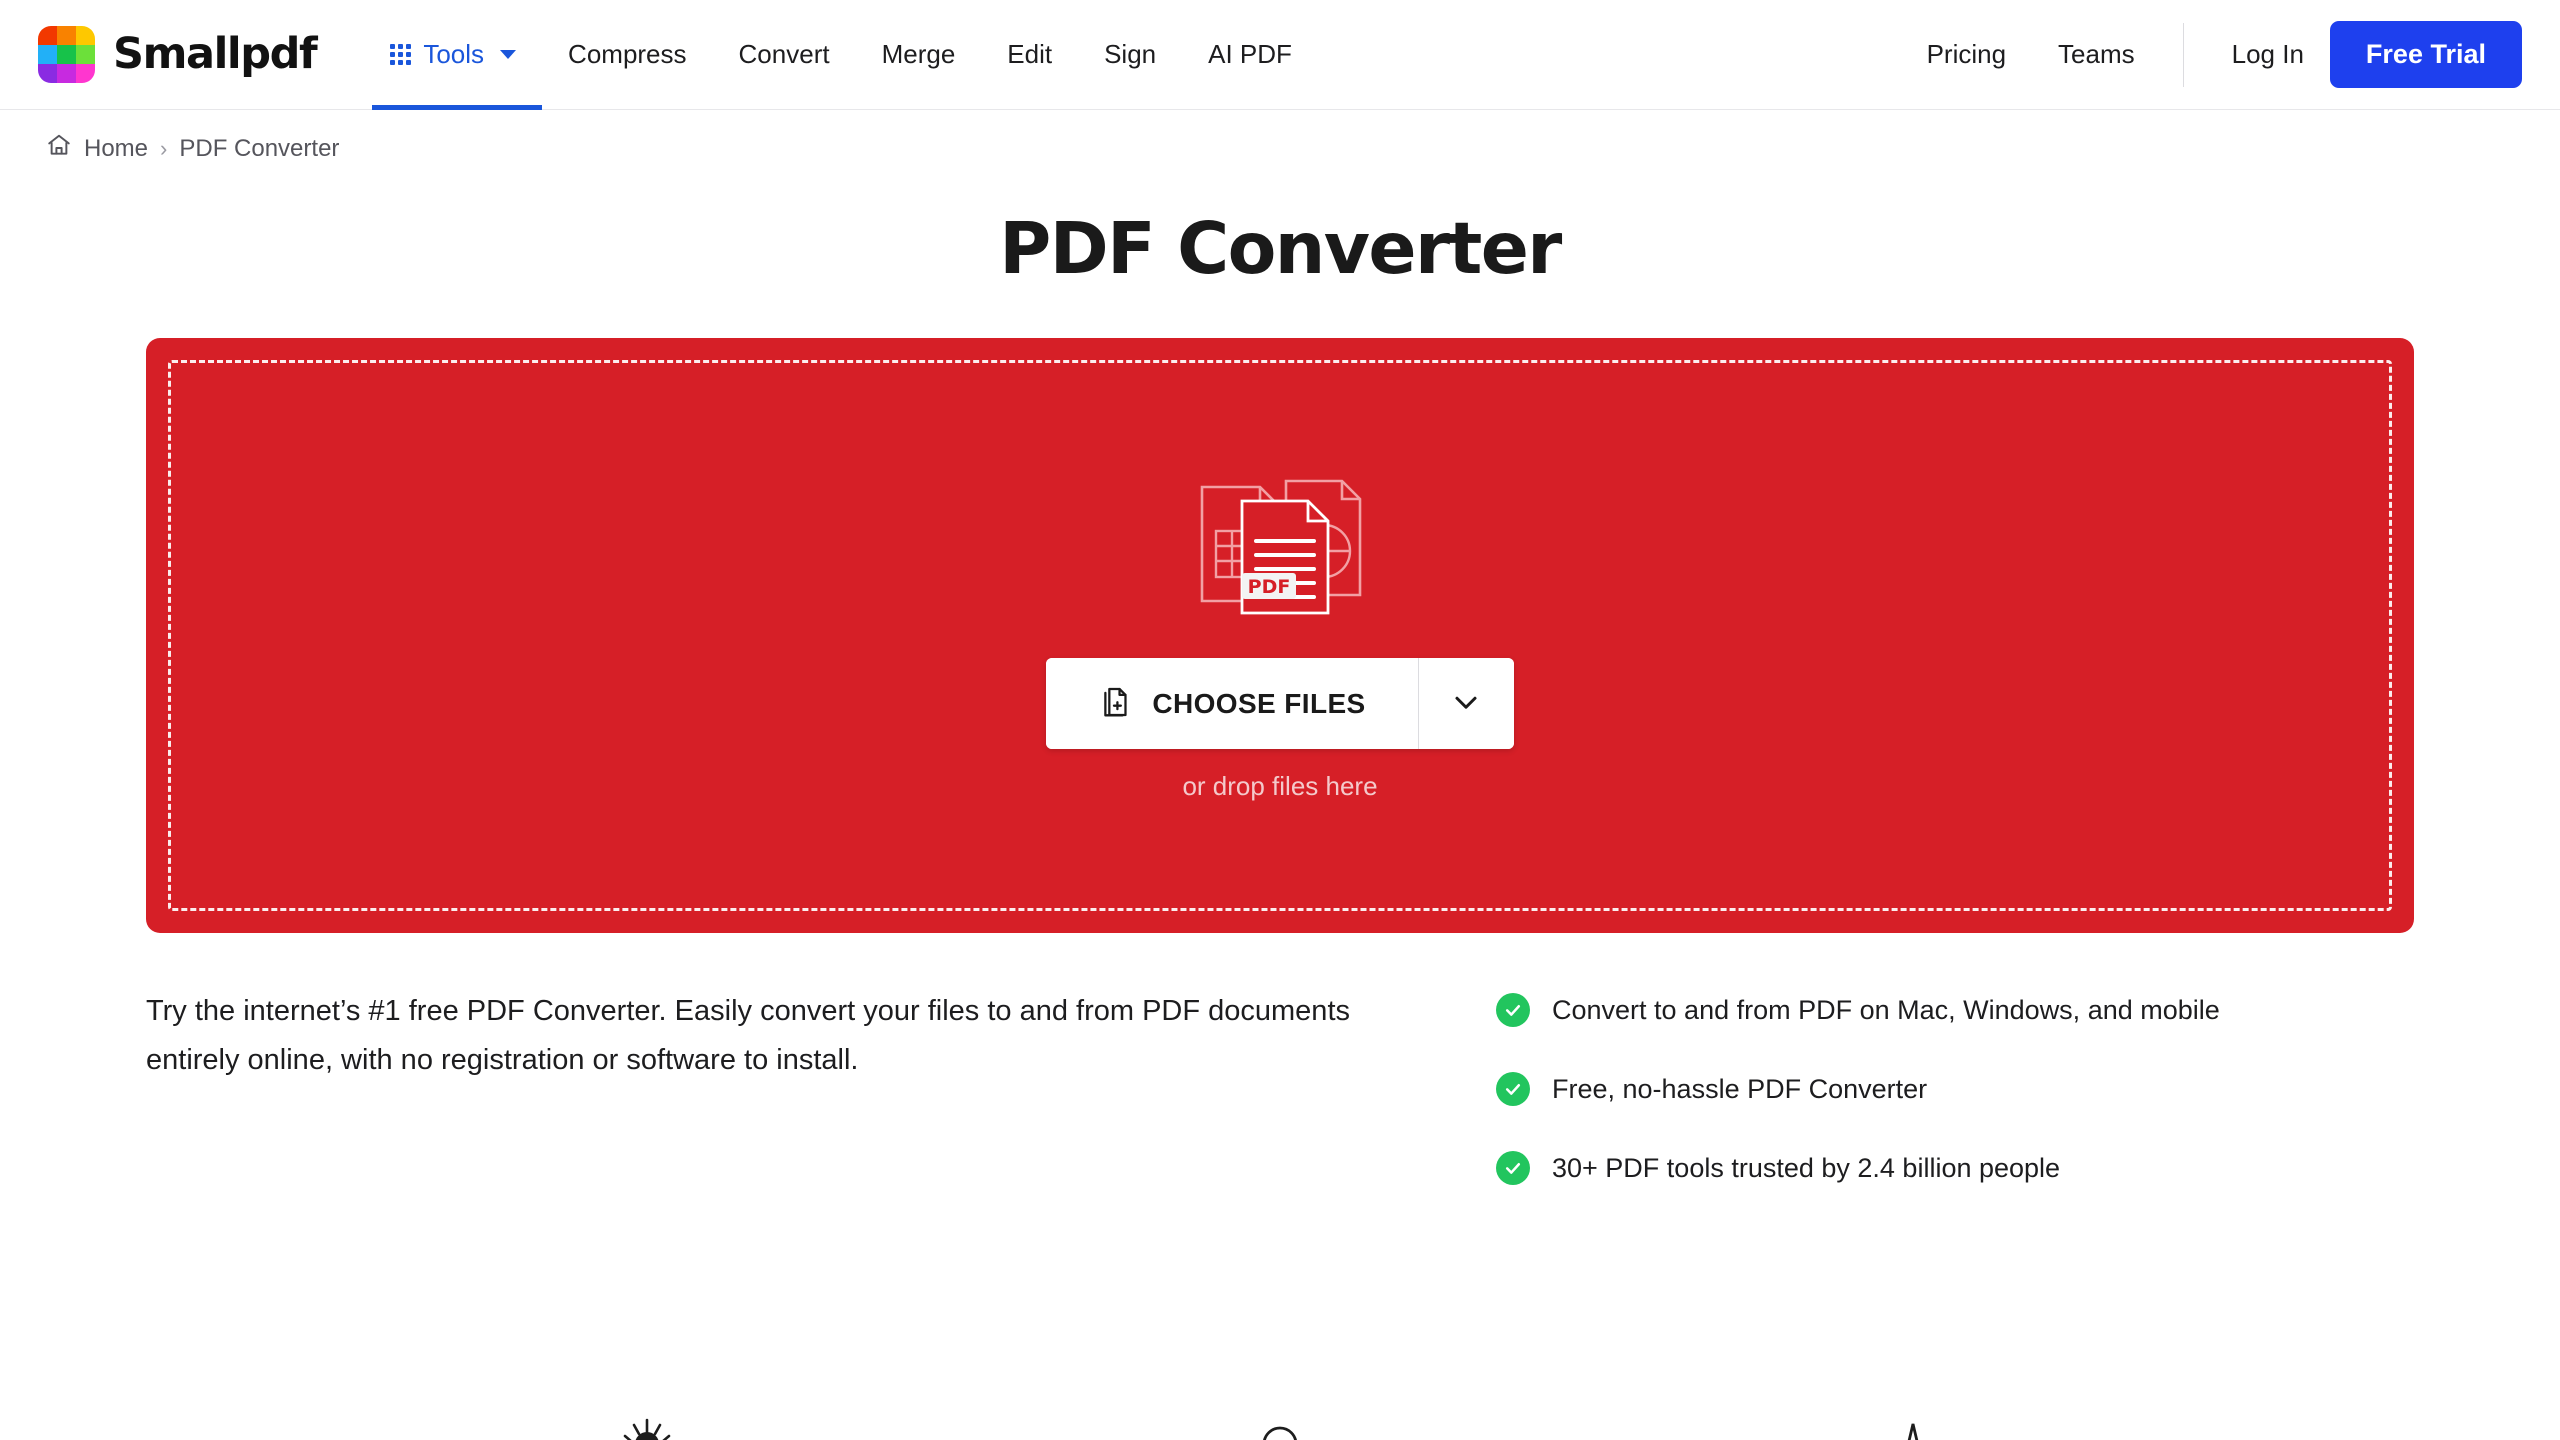 The image size is (2560, 1440). What do you see at coordinates (2096, 54) in the screenshot?
I see `nav-item-teams: Teams` at bounding box center [2096, 54].